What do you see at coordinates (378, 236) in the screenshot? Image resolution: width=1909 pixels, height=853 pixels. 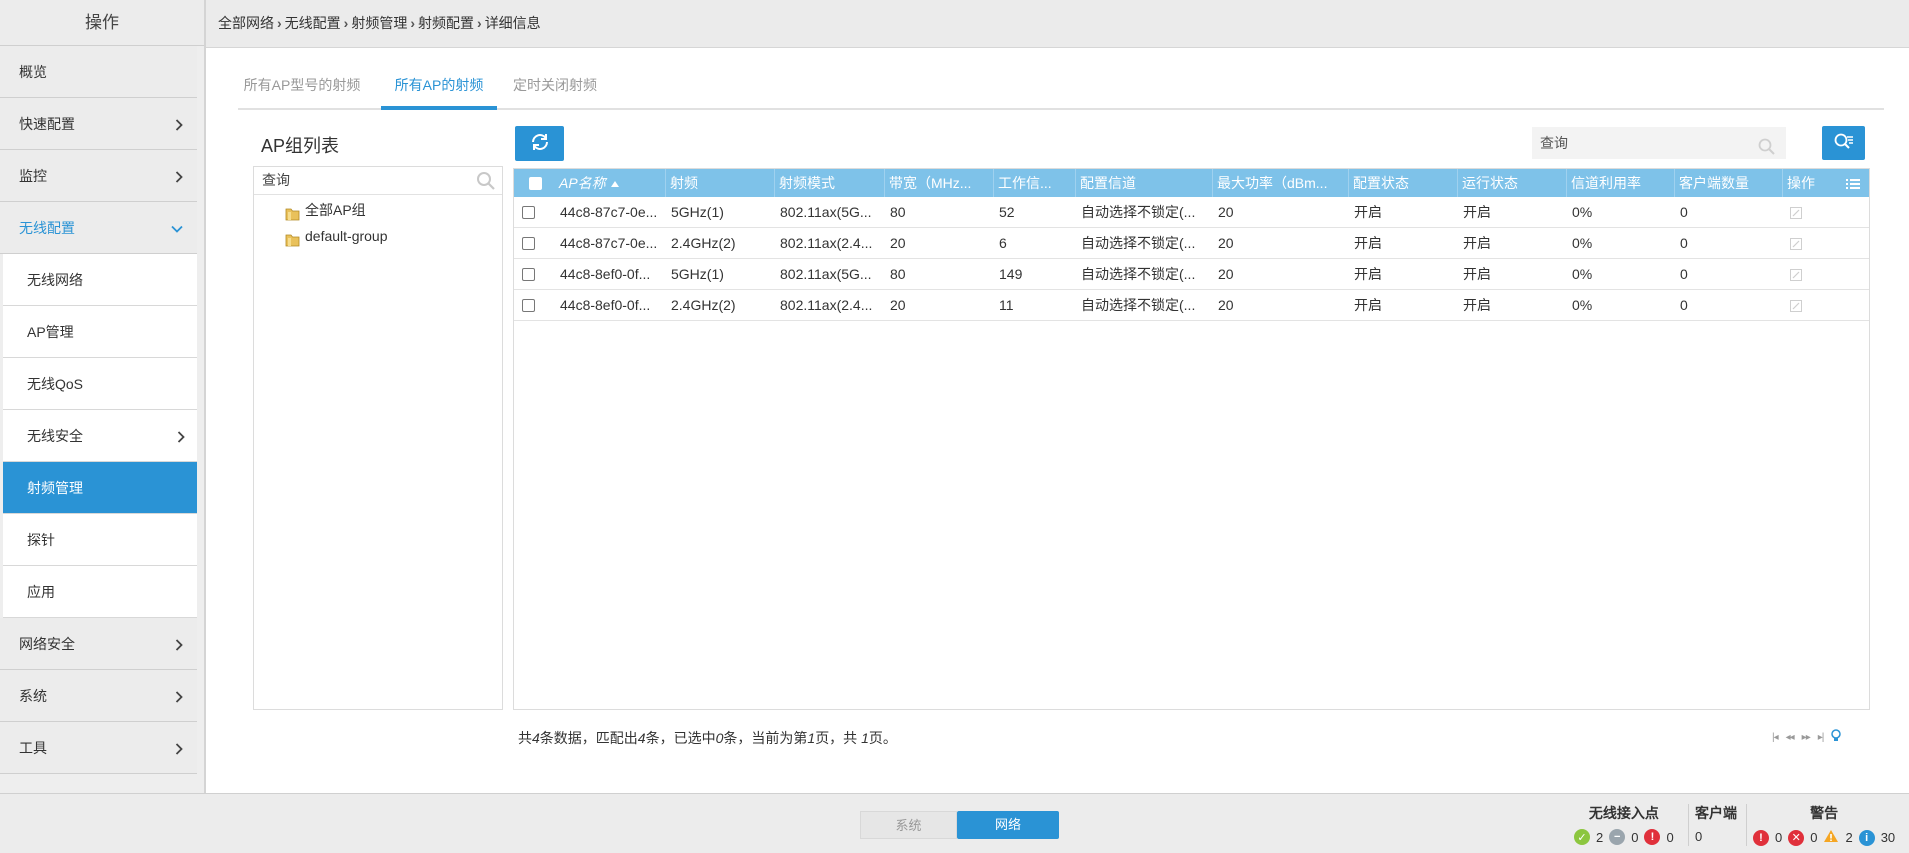 I see `tree-item-default-group: default-group` at bounding box center [378, 236].